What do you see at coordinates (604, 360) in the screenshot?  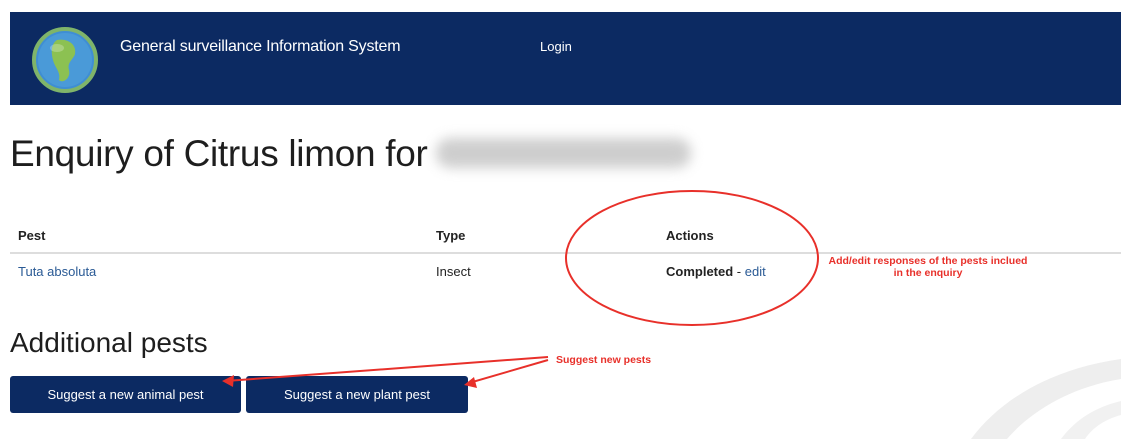 I see `suggest-annotation: Suggest new pests` at bounding box center [604, 360].